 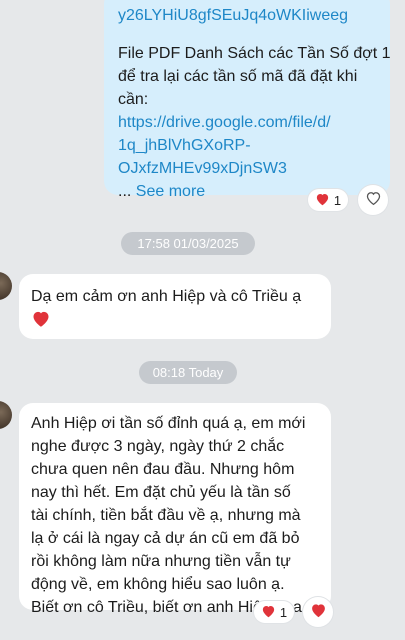 I want to click on message-line: File PDF Danh Sách các Tần Số đợt 1, so click(x=254, y=53).